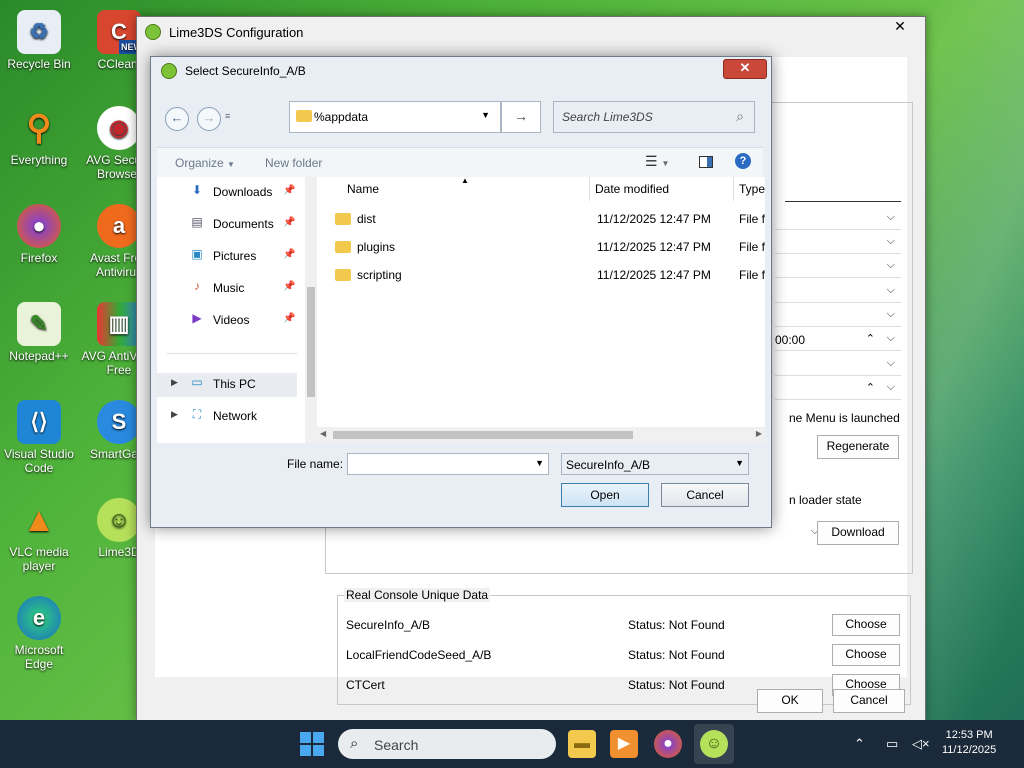 The height and width of the screenshot is (768, 1024). What do you see at coordinates (447, 744) in the screenshot?
I see `taskbar-search: ⌕ Search` at bounding box center [447, 744].